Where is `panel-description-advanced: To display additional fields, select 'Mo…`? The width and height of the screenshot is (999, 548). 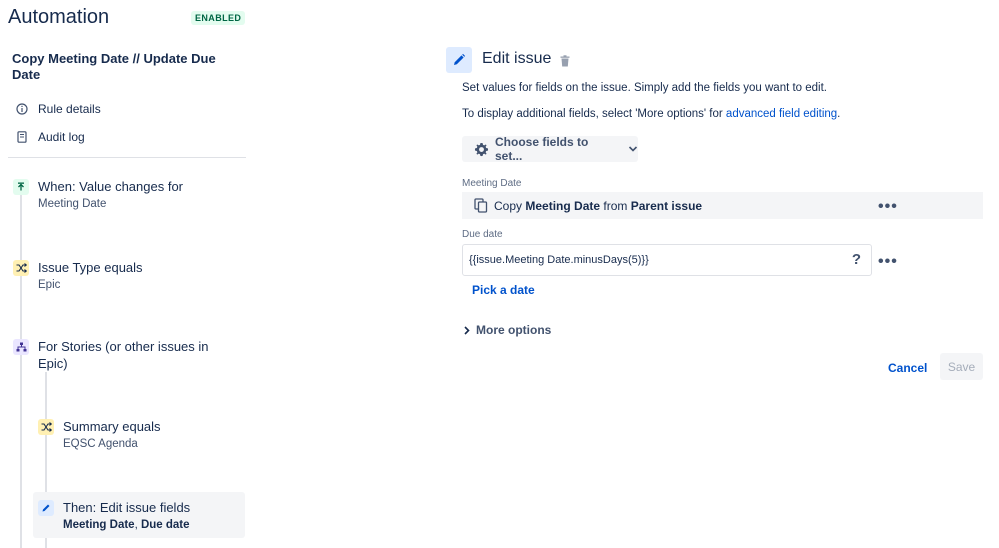 panel-description-advanced: To display additional fields, select 'Mo… is located at coordinates (651, 114).